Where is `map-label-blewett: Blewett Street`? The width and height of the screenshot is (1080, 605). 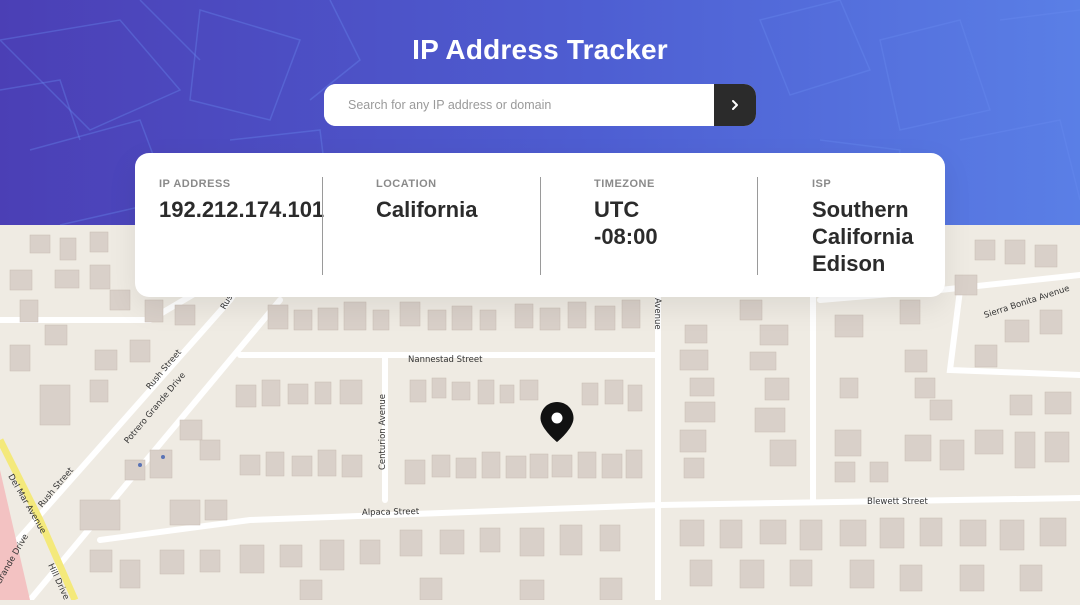
map-label-blewett: Blewett Street is located at coordinates (897, 502).